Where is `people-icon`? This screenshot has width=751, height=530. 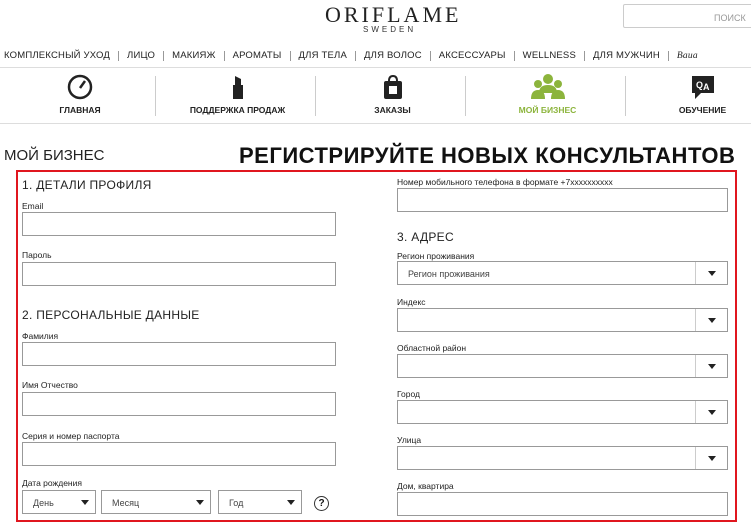 people-icon is located at coordinates (547, 86).